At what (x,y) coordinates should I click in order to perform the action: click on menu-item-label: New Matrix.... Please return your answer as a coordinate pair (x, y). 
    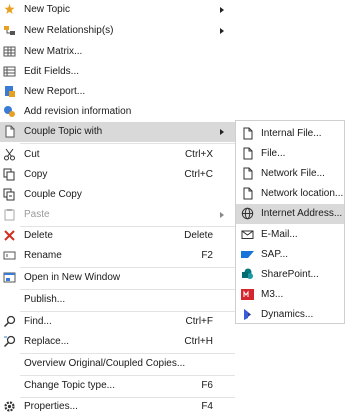
    Looking at the image, I should click on (53, 51).